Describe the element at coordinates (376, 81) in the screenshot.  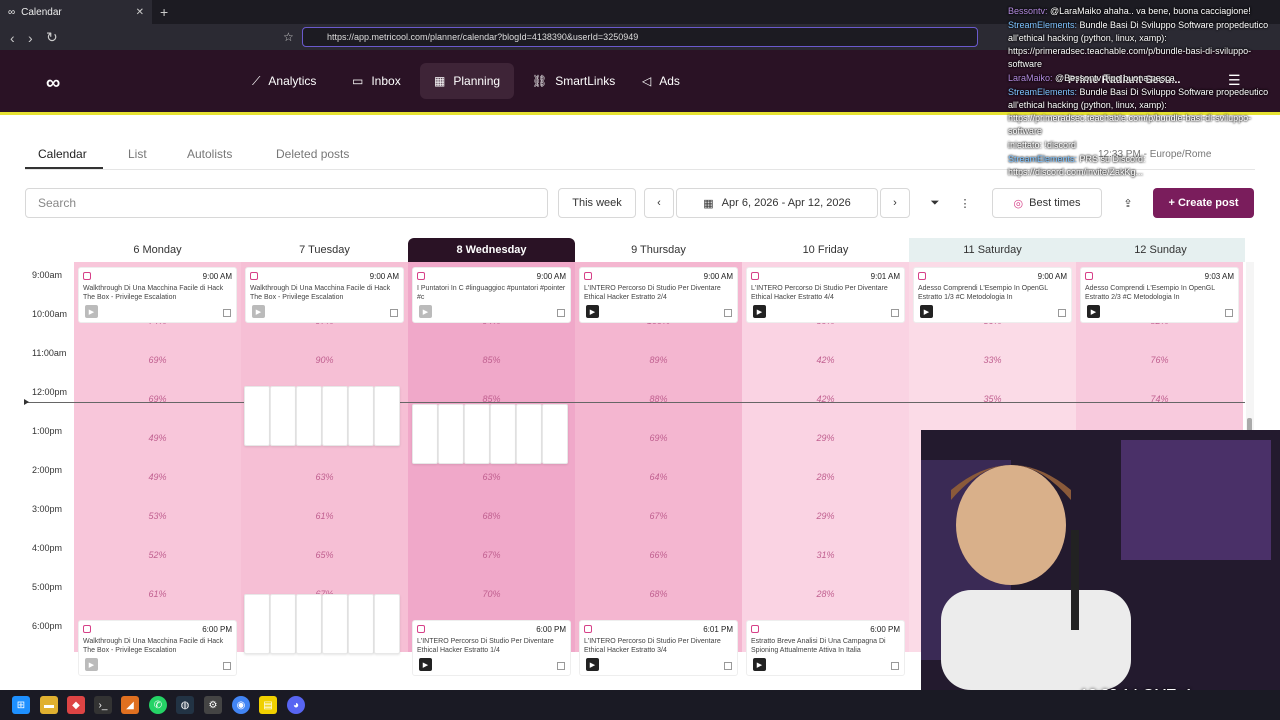
I see `nav-inbox: ▭ Inbox` at that location.